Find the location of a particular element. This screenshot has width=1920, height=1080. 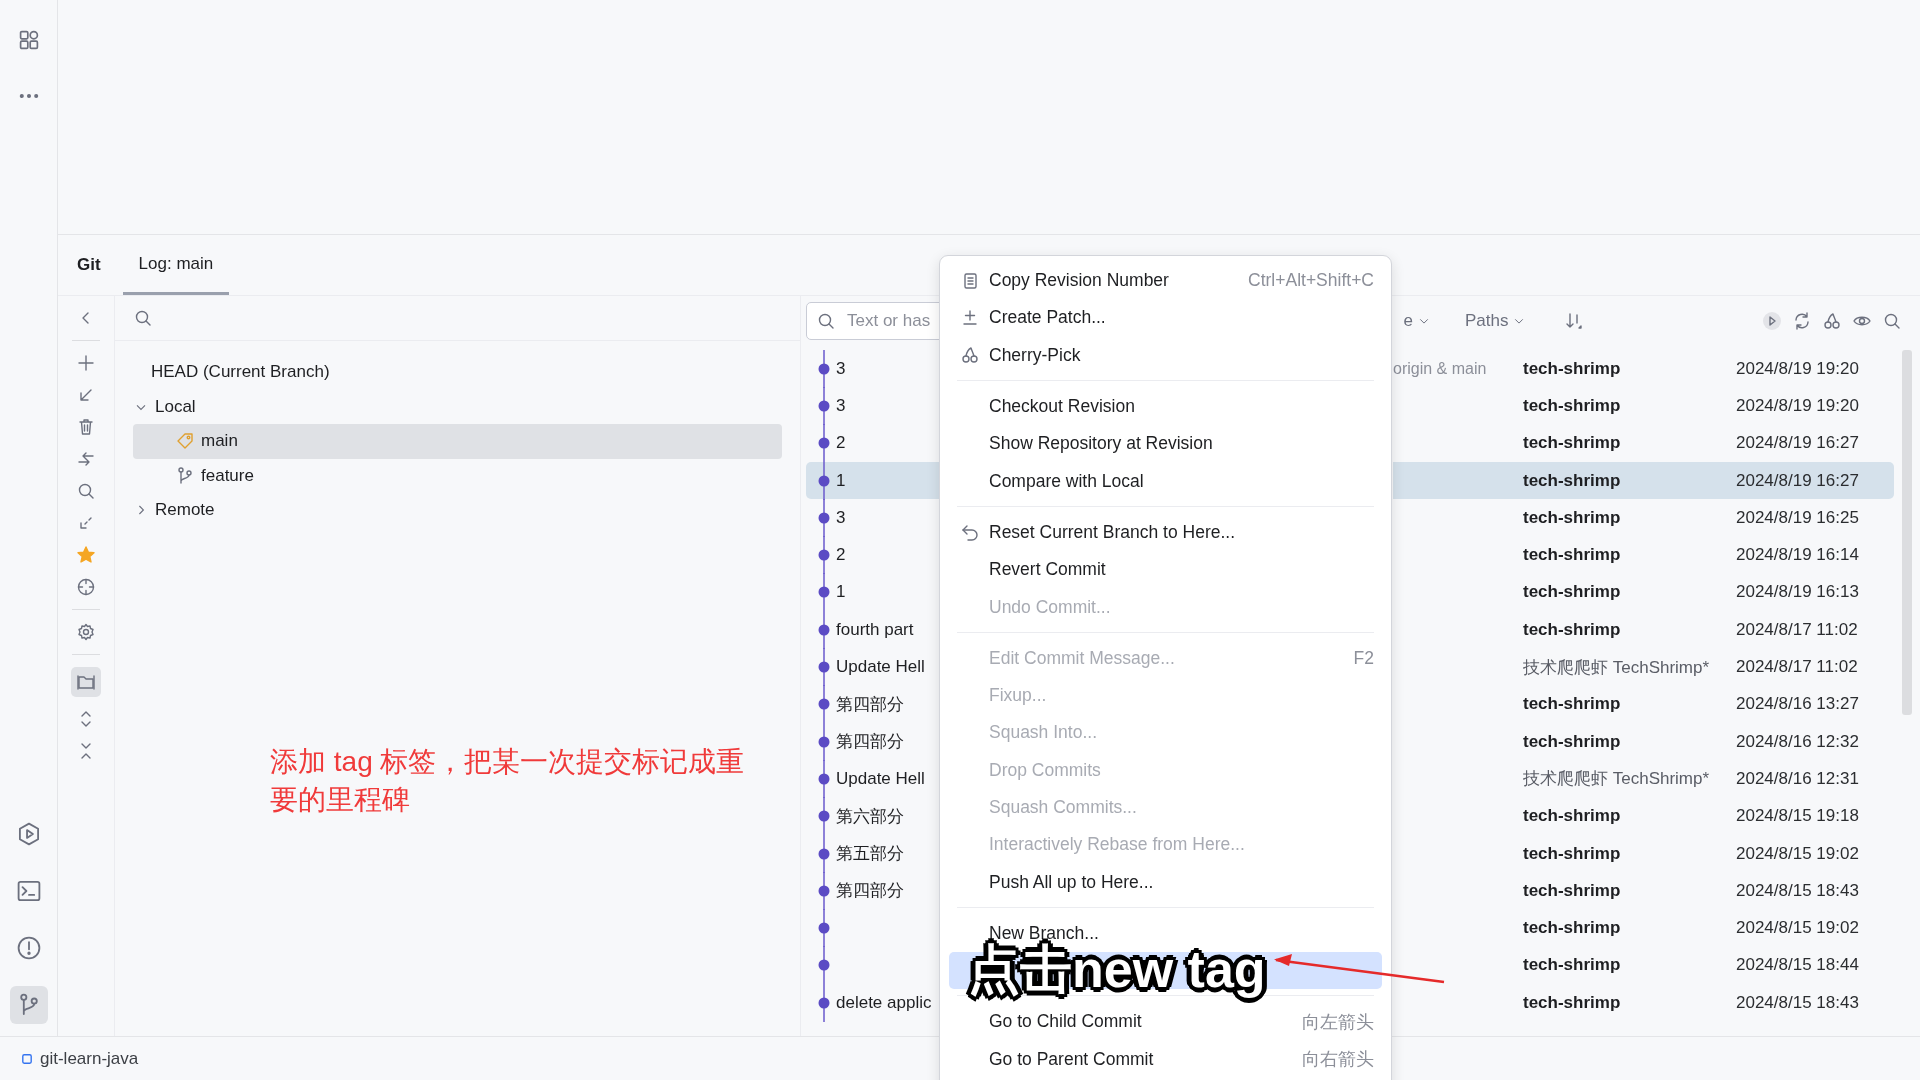

sort-icon is located at coordinates (1574, 321).